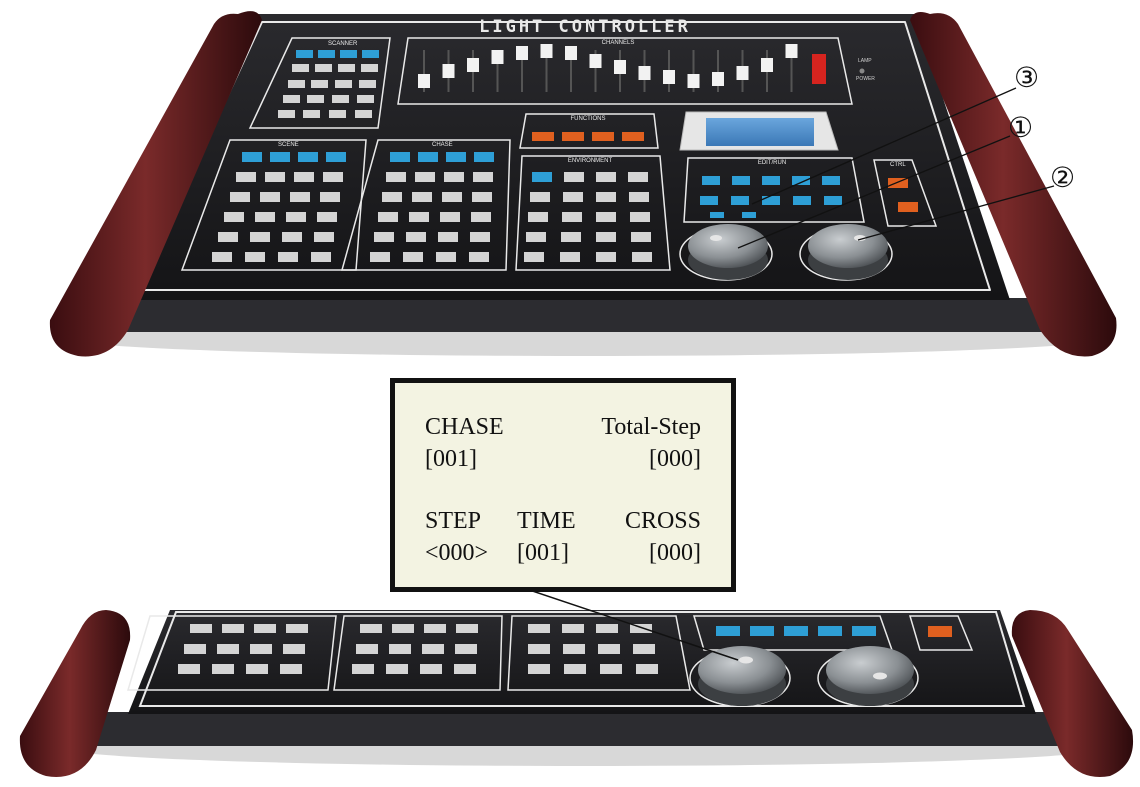 This screenshot has width=1140, height=787. What do you see at coordinates (288, 145) in the screenshot?
I see `scene-label: SCENE` at bounding box center [288, 145].